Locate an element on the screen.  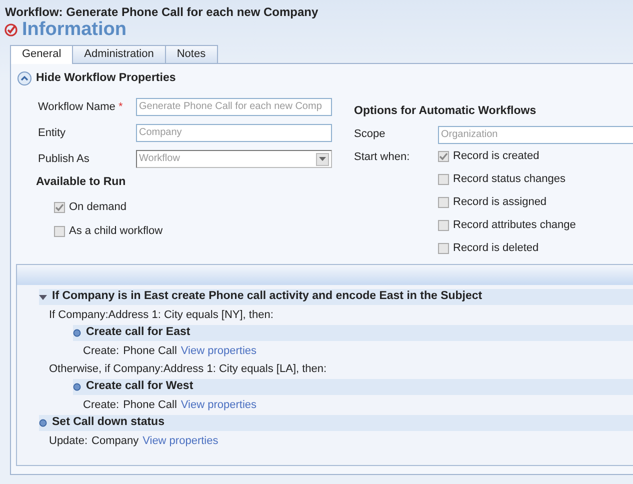
checkbox-label: Record is created is located at coordinates (496, 156).